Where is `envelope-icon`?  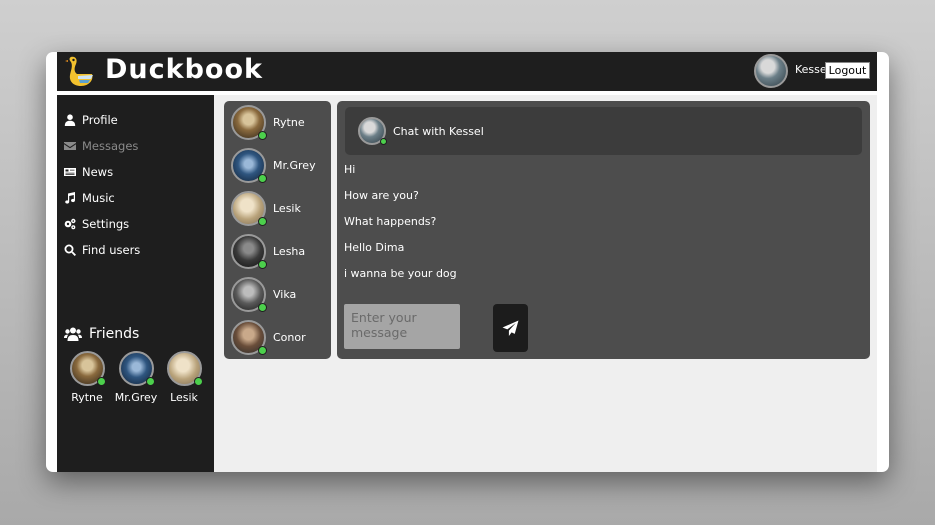
envelope-icon is located at coordinates (70, 146).